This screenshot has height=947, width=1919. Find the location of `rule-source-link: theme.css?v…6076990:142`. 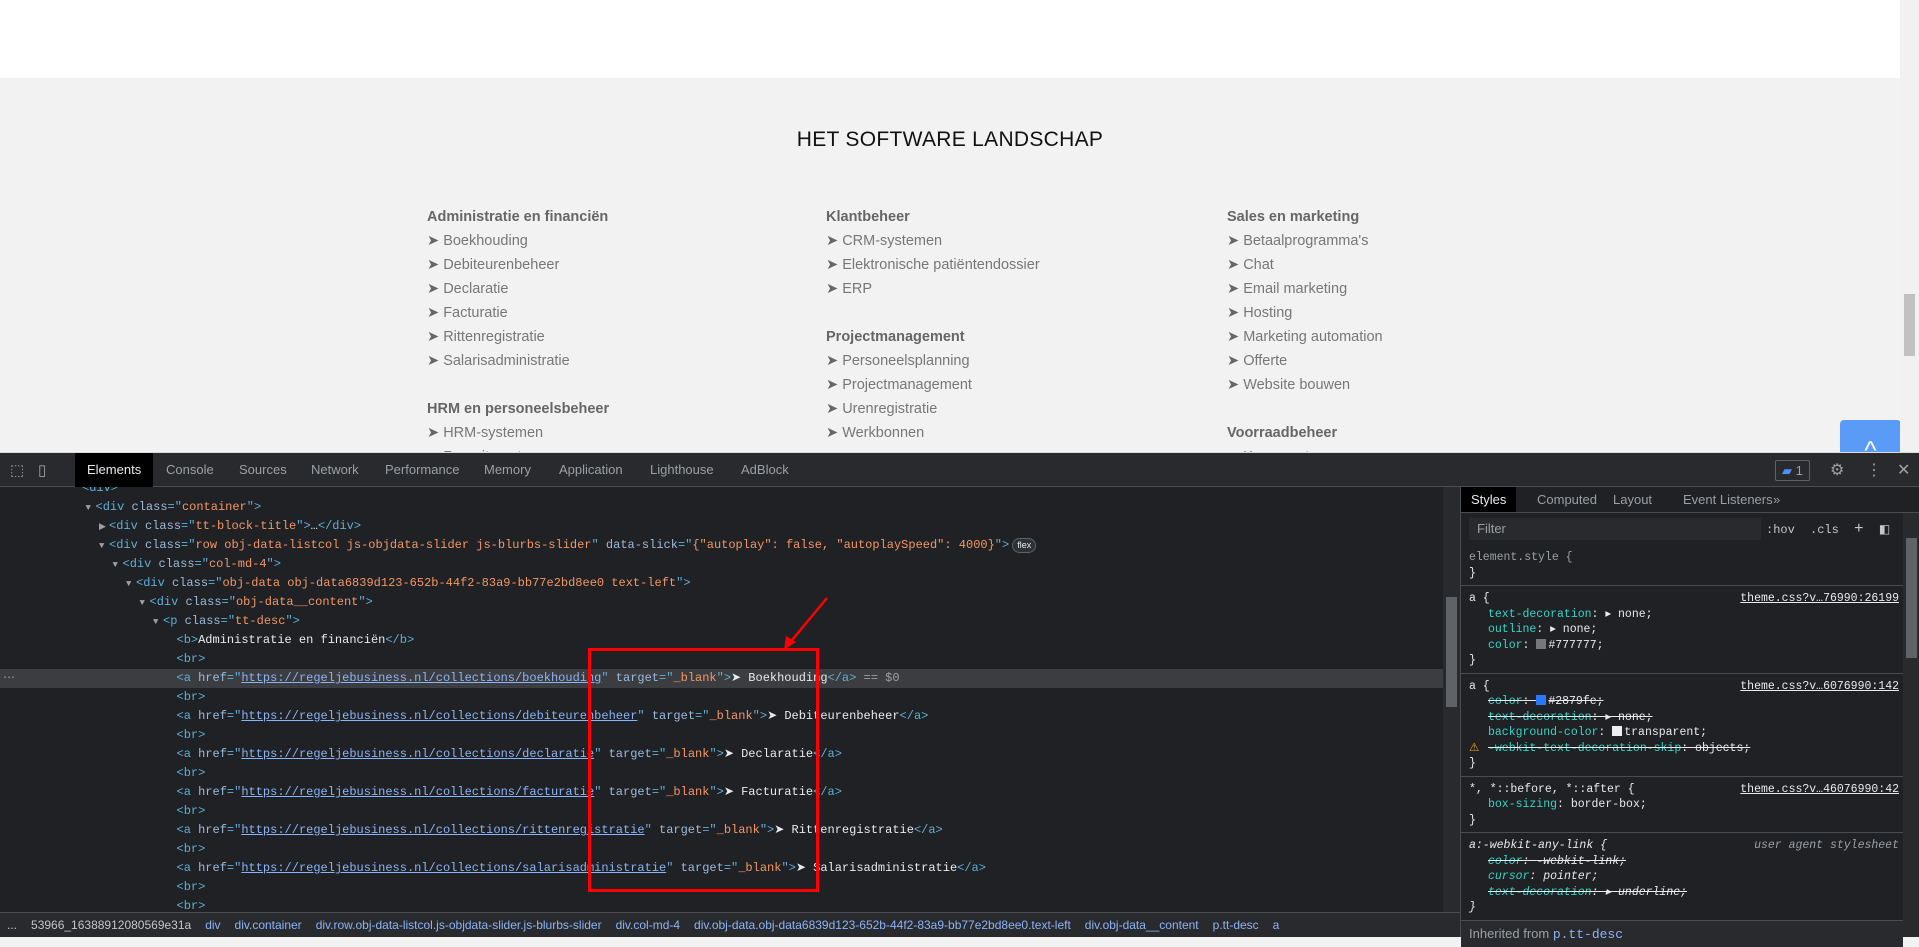

rule-source-link: theme.css?v…6076990:142 is located at coordinates (1819, 687).